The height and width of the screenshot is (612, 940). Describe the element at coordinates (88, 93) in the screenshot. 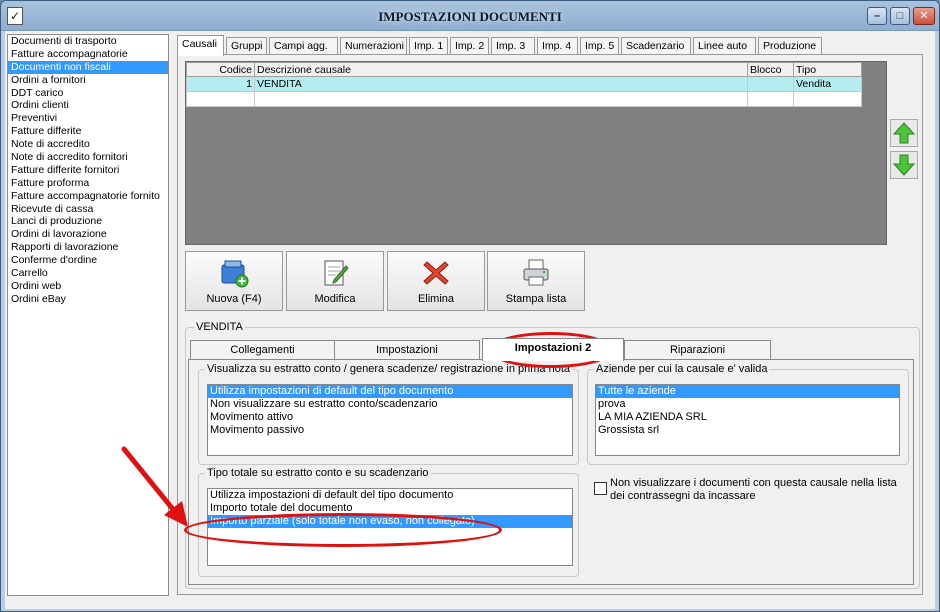

I see `list-item: DDT carico` at that location.